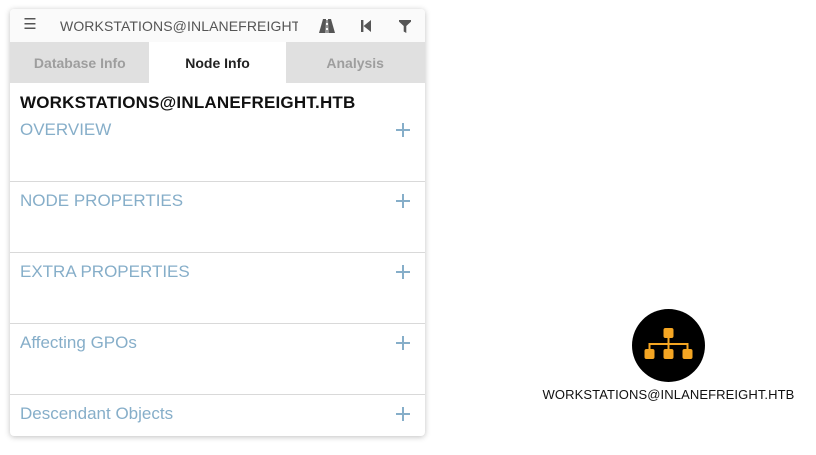  Describe the element at coordinates (217, 415) in the screenshot. I see `section-descendant-objects: Descendant Objects` at that location.